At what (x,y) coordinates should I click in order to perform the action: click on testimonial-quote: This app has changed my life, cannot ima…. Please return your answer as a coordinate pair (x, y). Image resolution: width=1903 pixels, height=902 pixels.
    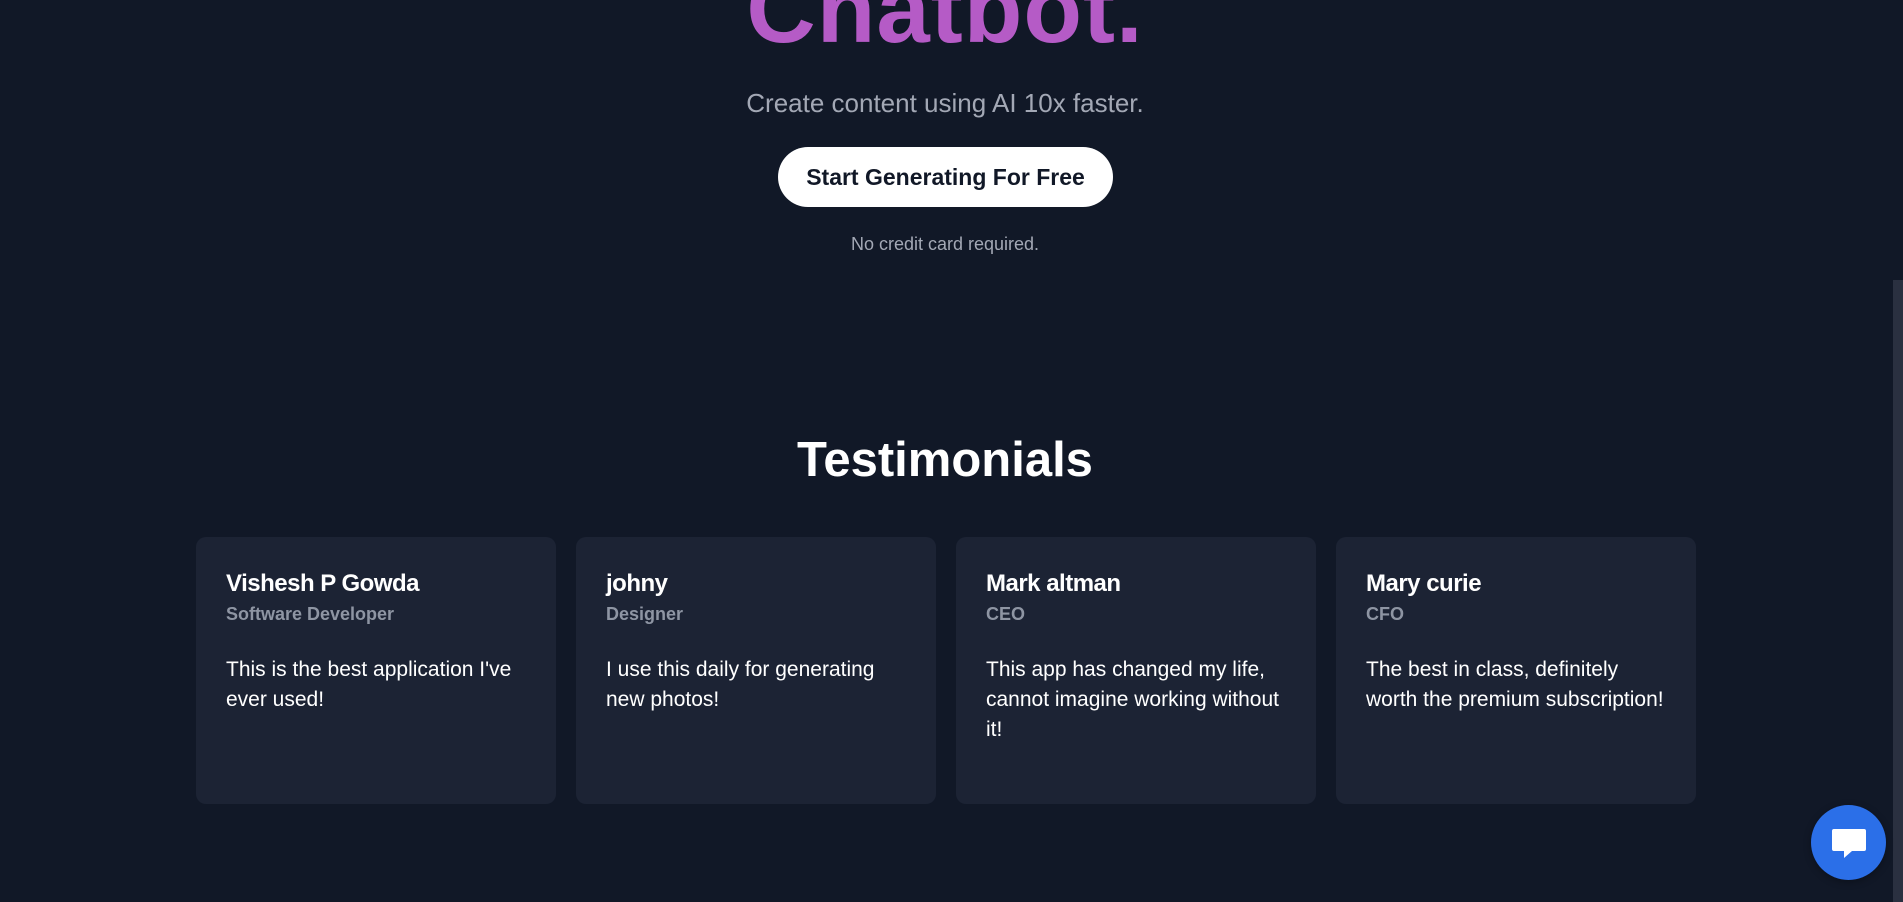
    Looking at the image, I should click on (1132, 699).